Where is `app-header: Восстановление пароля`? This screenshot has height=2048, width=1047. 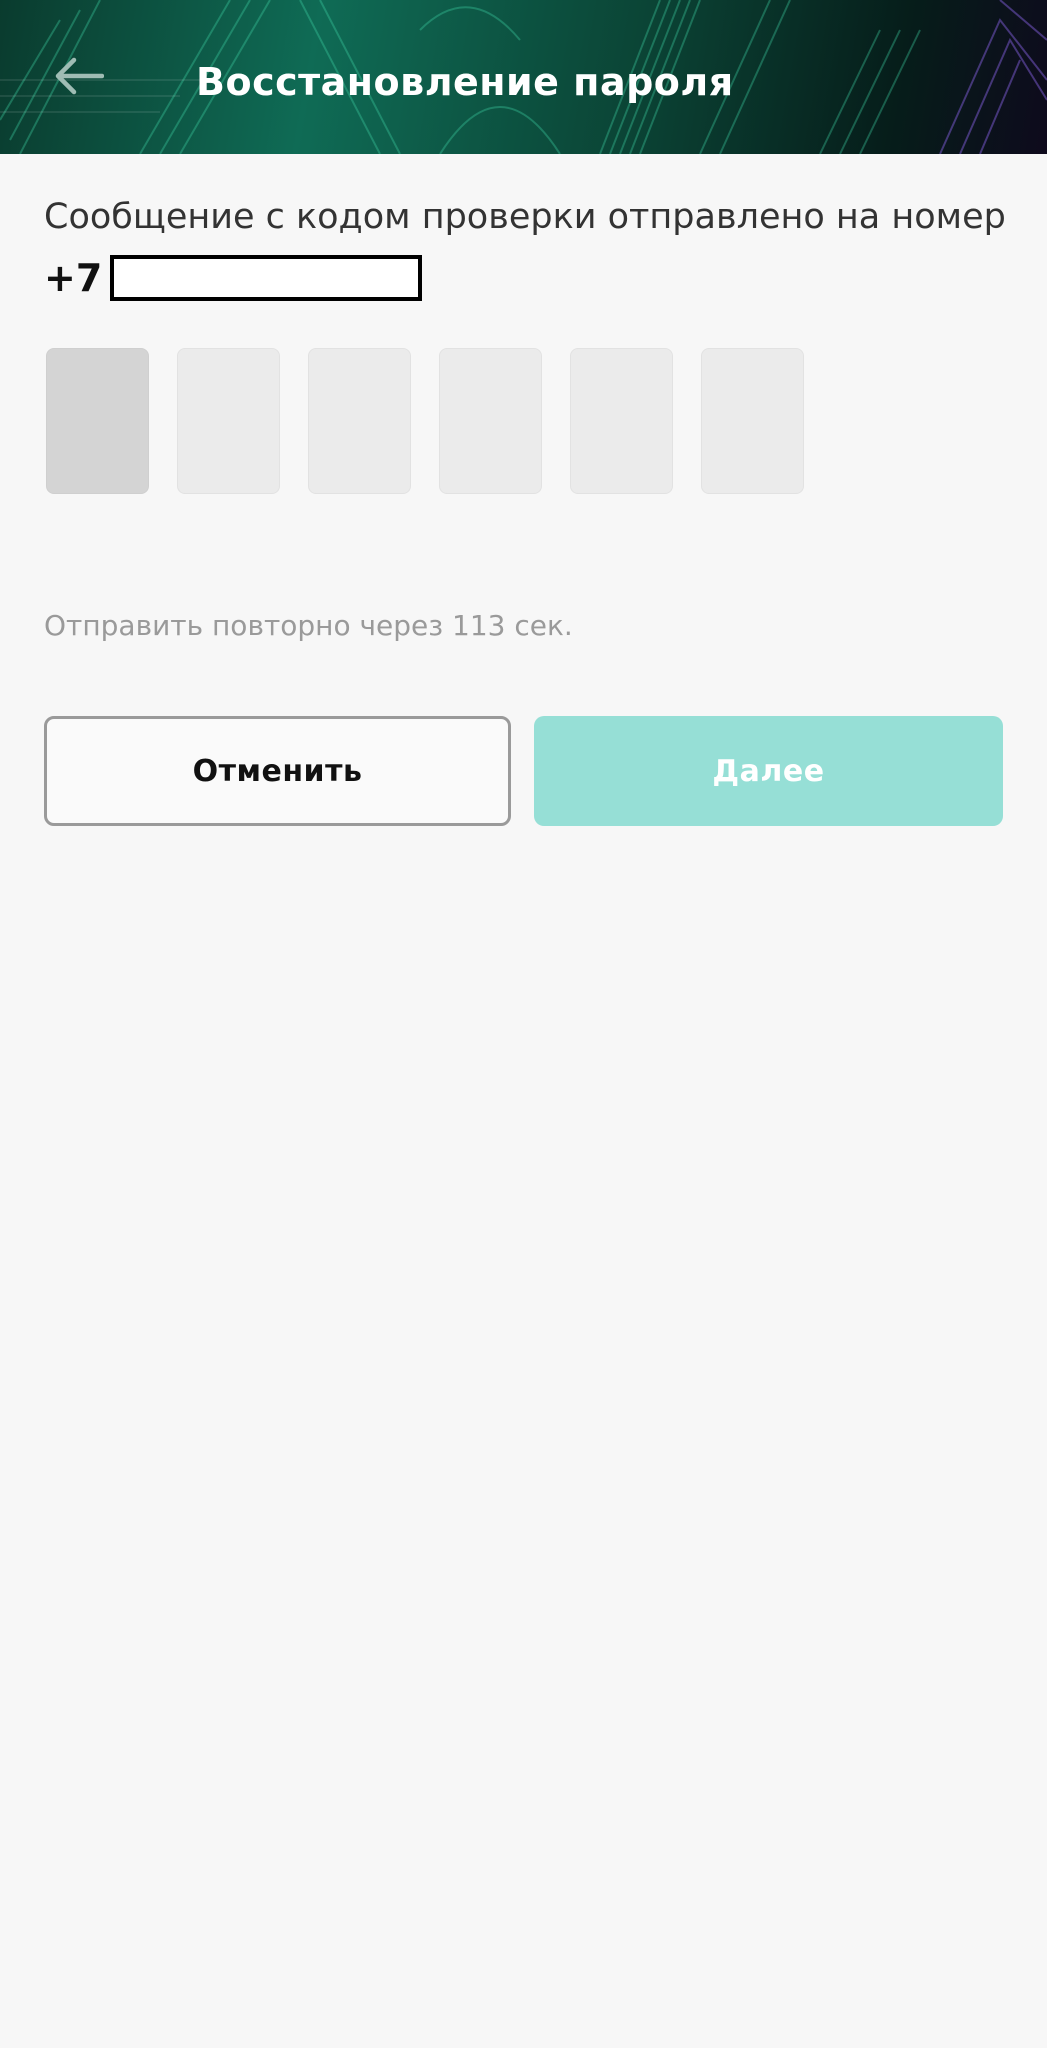 app-header: Восстановление пароля is located at coordinates (523, 77).